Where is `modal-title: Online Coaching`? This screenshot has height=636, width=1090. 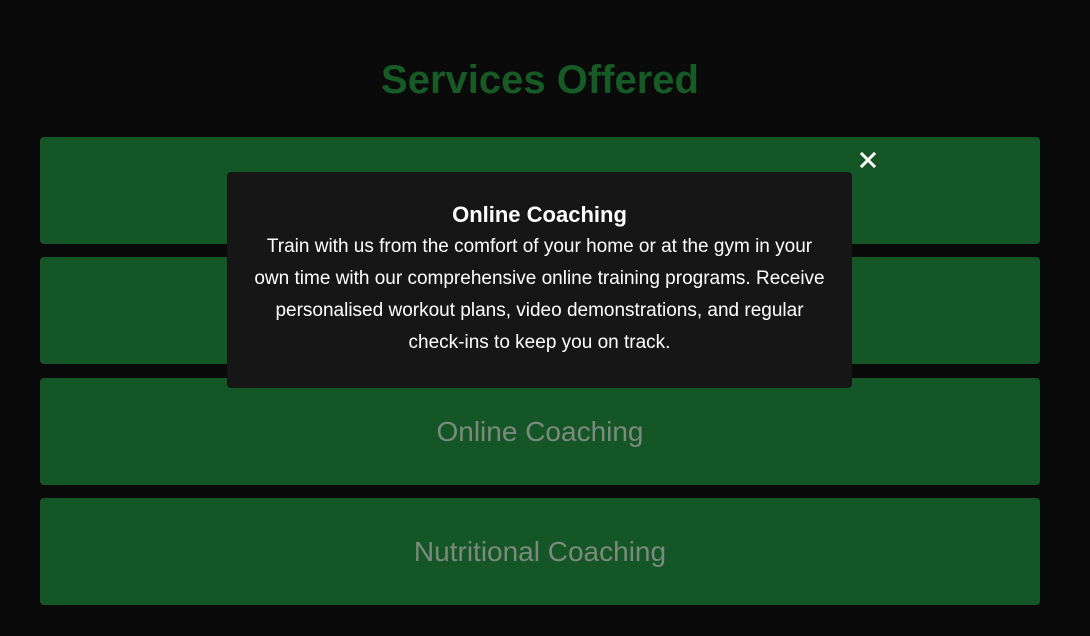
modal-title: Online Coaching is located at coordinates (539, 214).